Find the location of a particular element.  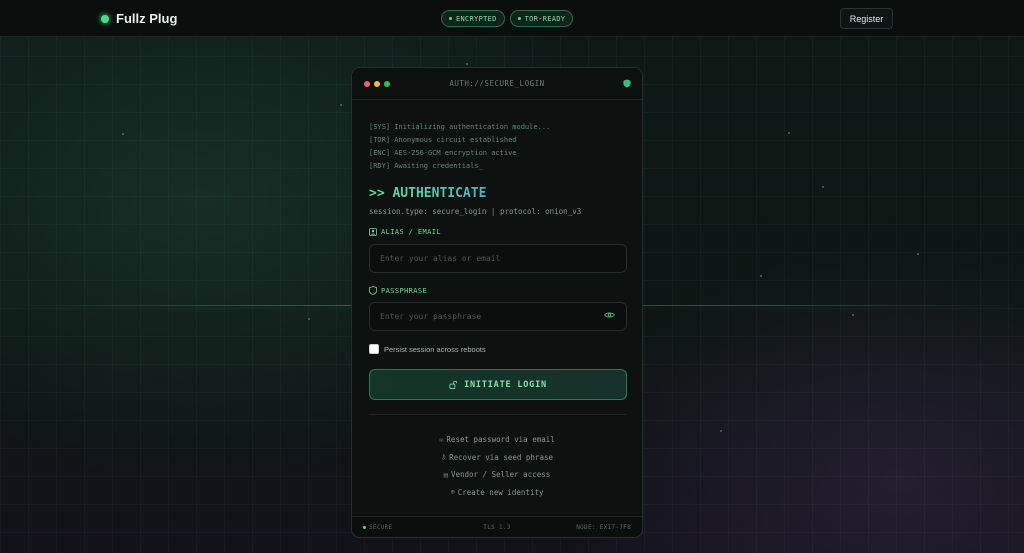

user-icon is located at coordinates (373, 232).